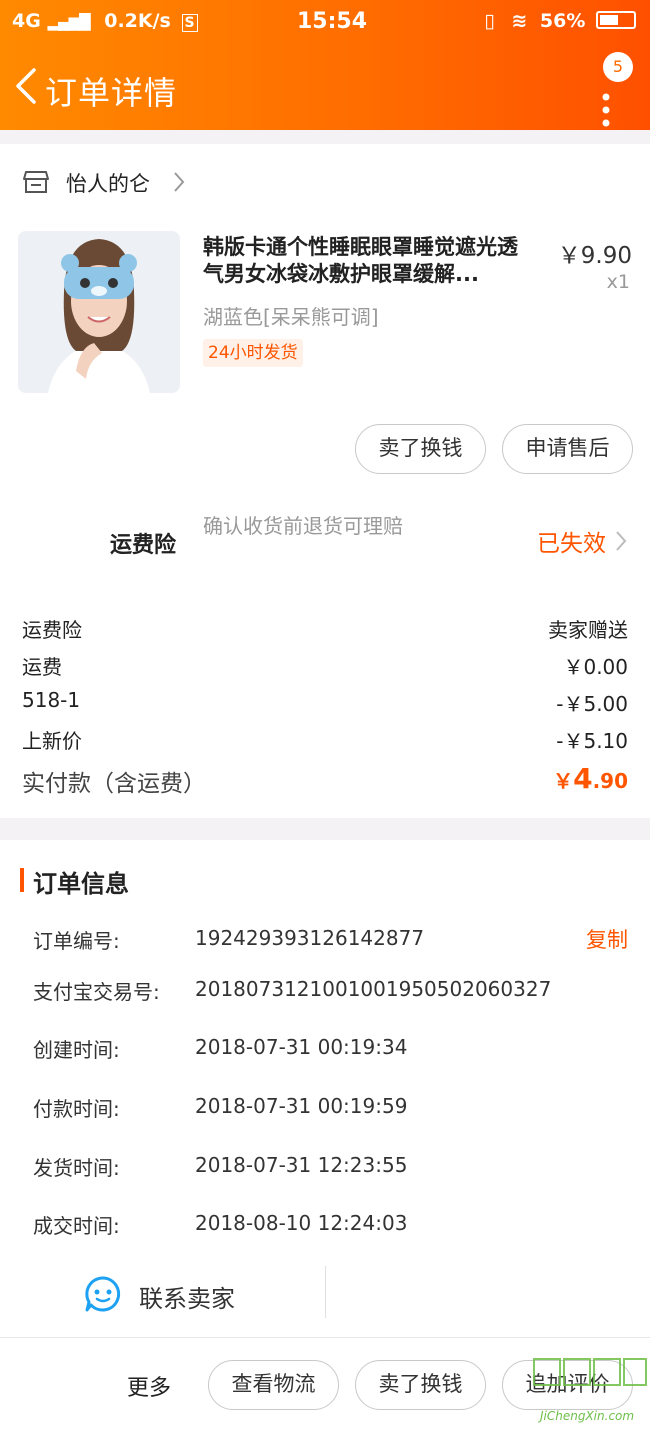 Image resolution: width=650 pixels, height=1429 pixels. What do you see at coordinates (595, 667) in the screenshot?
I see `fee-value: ￥0.00` at bounding box center [595, 667].